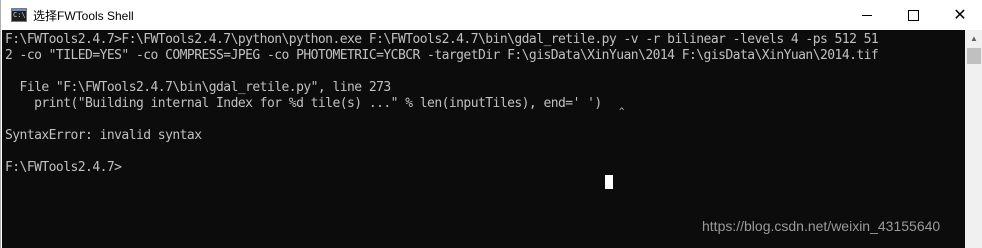  Describe the element at coordinates (19, 15) in the screenshot. I see `console-icon: C:\` at that location.